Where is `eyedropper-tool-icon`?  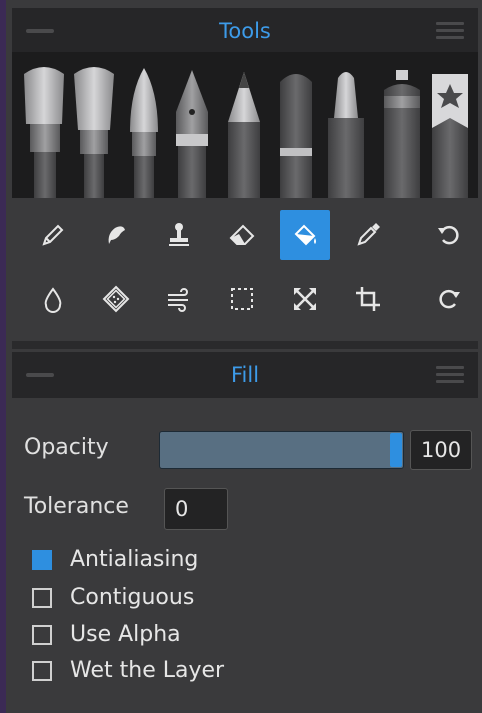 eyedropper-tool-icon is located at coordinates (368, 235).